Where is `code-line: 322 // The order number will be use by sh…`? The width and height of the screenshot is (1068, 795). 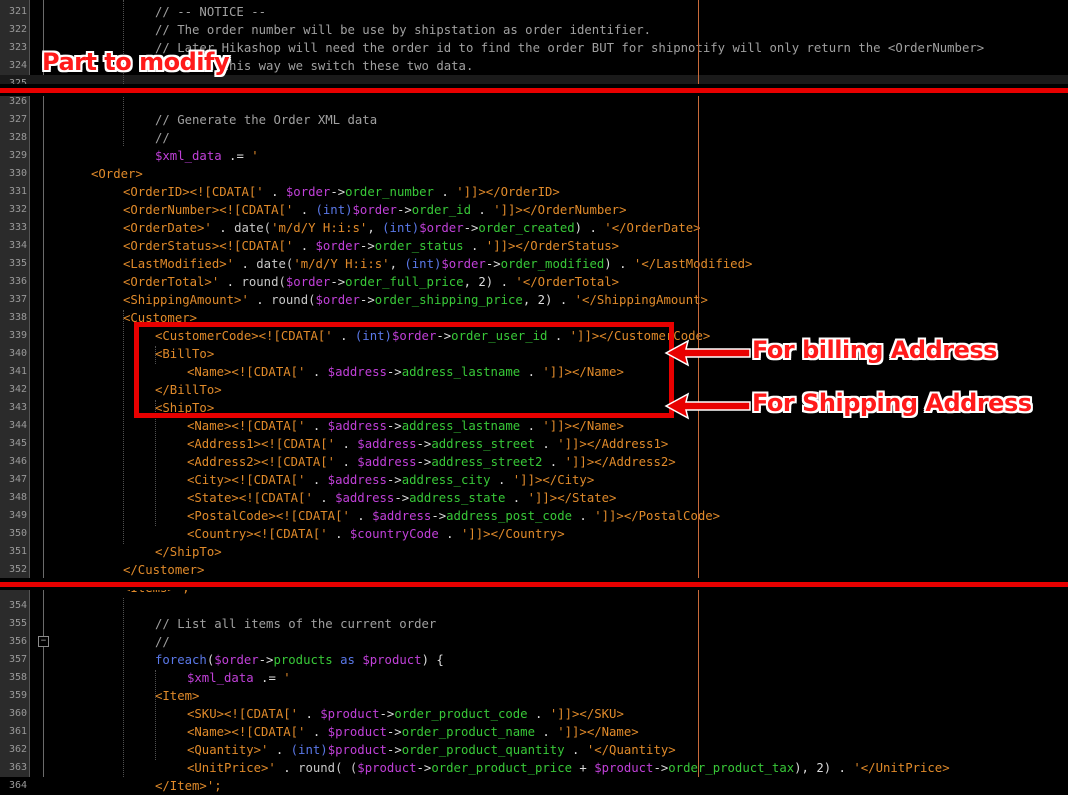
code-line: 322 // The order number will be use by sh… is located at coordinates (534, 30).